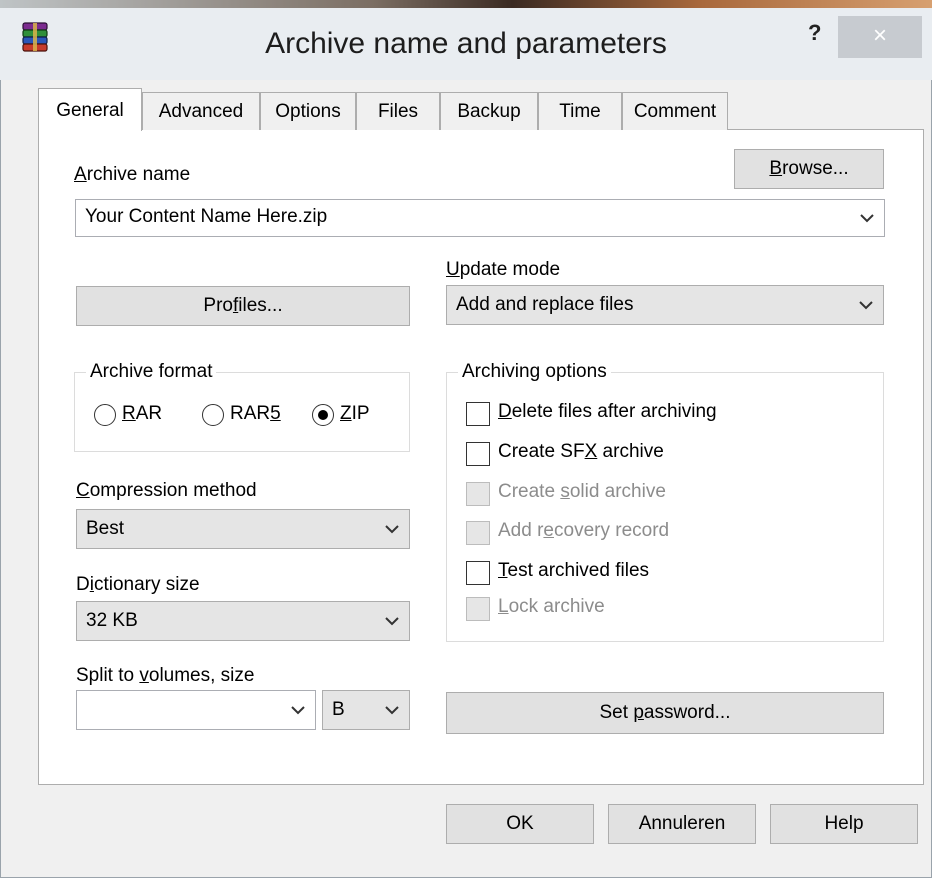  I want to click on compression-method-select: Best, so click(243, 529).